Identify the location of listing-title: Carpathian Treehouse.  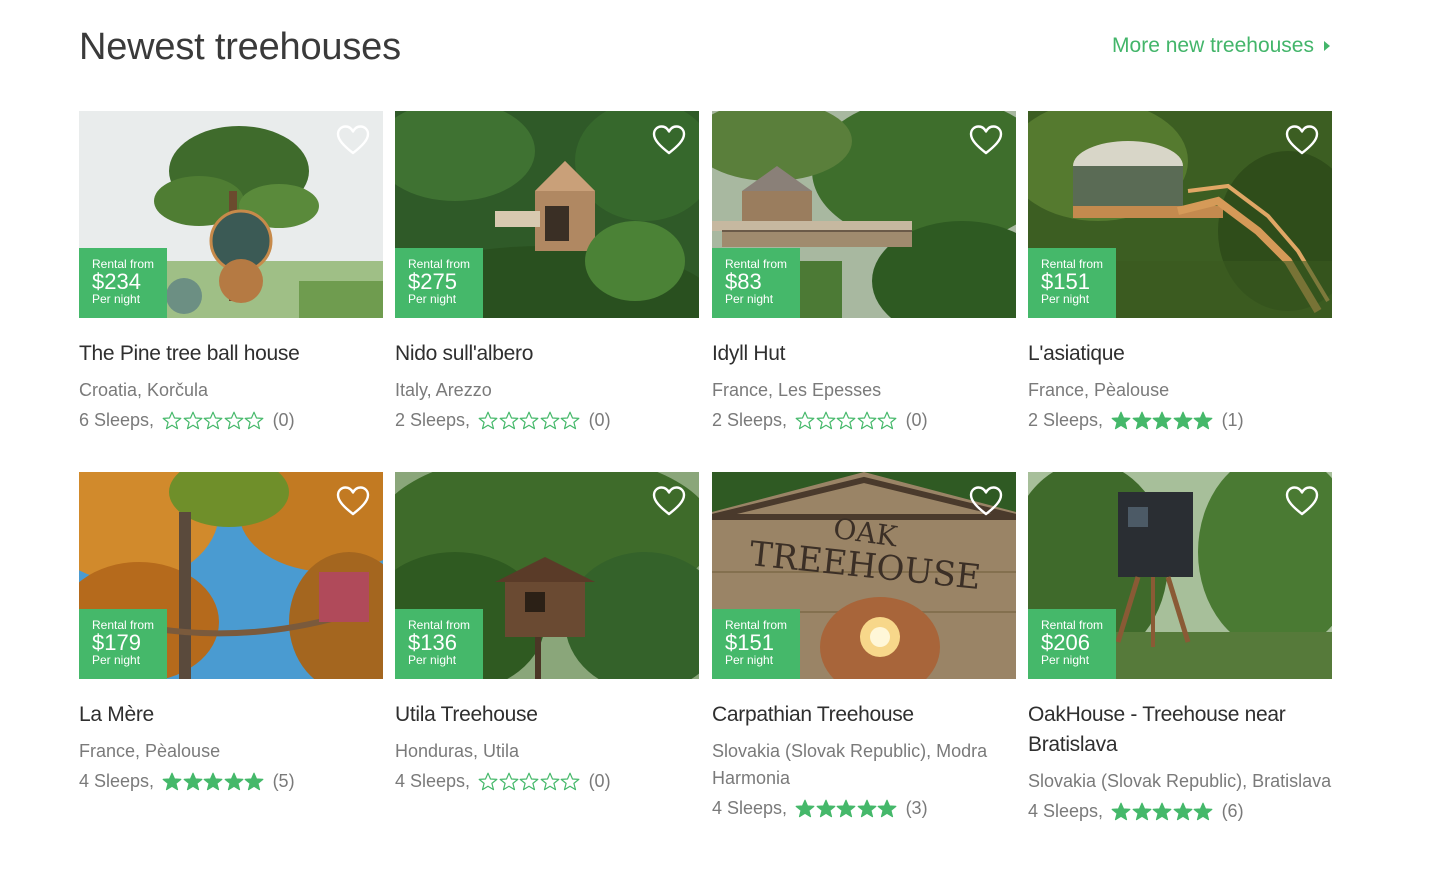
(864, 715).